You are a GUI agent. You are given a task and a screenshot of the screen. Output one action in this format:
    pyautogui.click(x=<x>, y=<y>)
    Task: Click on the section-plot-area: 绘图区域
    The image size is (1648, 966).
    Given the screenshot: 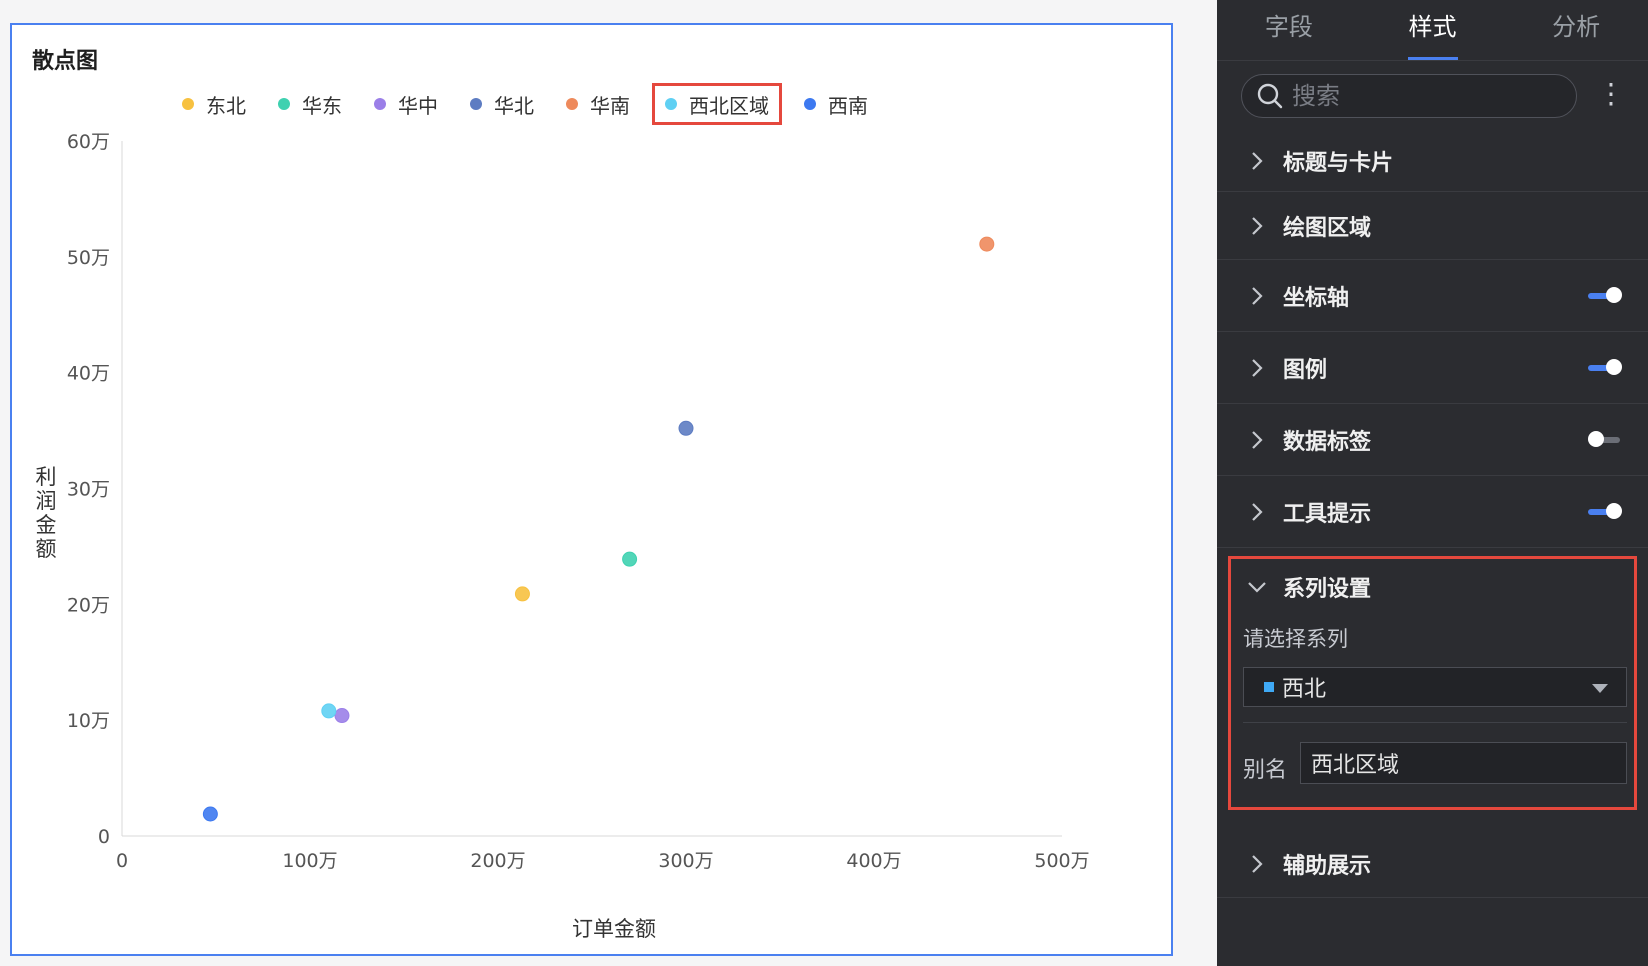 What is the action you would take?
    pyautogui.click(x=1432, y=226)
    